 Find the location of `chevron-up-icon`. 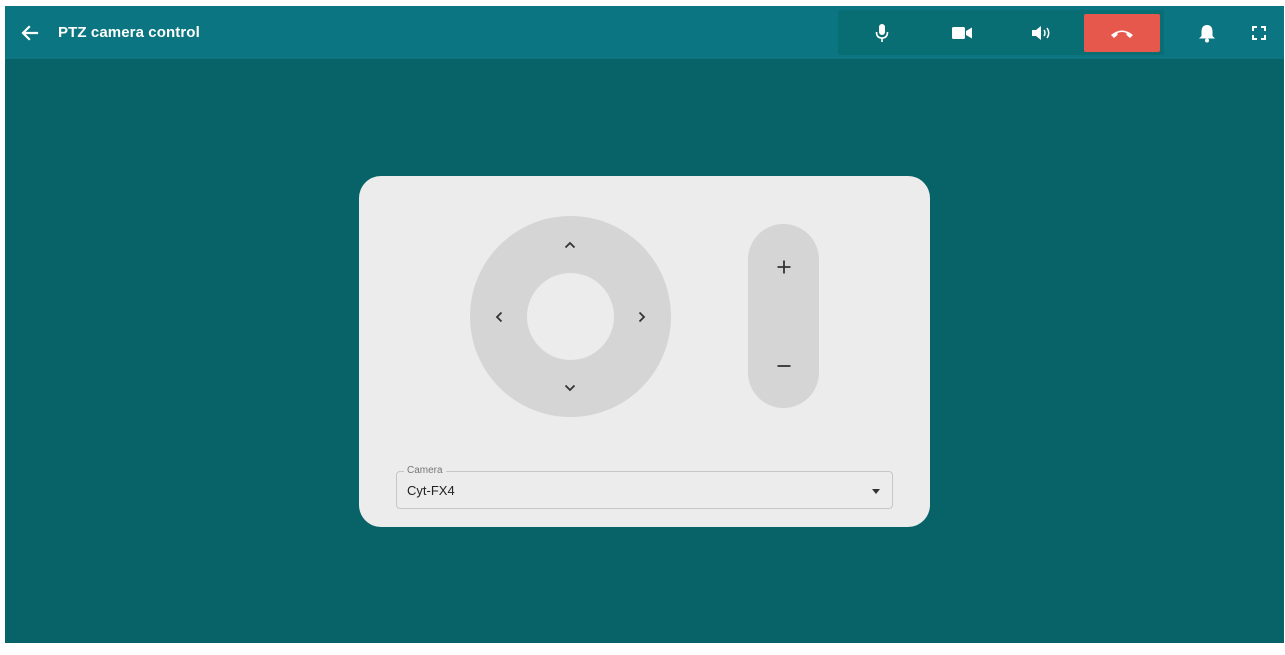

chevron-up-icon is located at coordinates (570, 245).